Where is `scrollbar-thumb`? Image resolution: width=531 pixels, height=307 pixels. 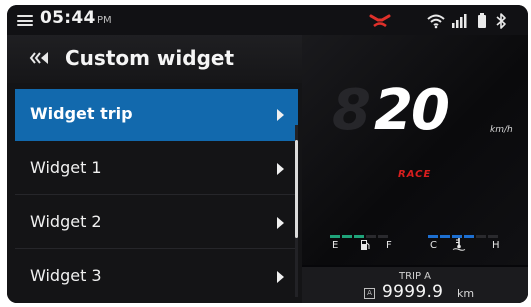
scrollbar-thumb is located at coordinates (296, 189).